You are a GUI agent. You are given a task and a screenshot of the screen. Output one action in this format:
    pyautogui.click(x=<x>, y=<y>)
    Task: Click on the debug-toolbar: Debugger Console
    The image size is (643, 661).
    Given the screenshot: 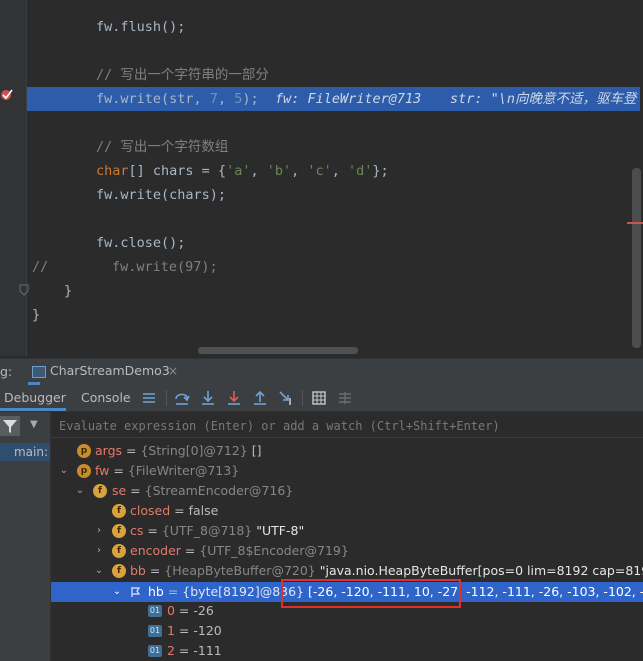 What is the action you would take?
    pyautogui.click(x=321, y=398)
    